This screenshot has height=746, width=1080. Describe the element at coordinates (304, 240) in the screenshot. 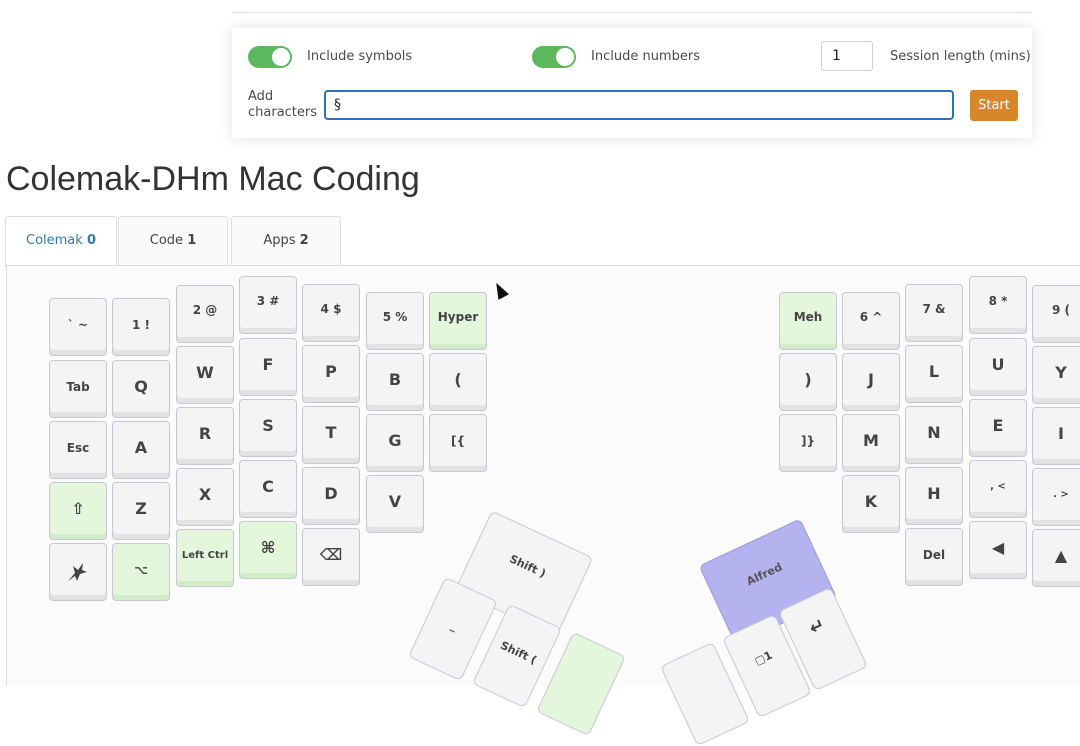

I see `tab-apps-num: 2` at that location.